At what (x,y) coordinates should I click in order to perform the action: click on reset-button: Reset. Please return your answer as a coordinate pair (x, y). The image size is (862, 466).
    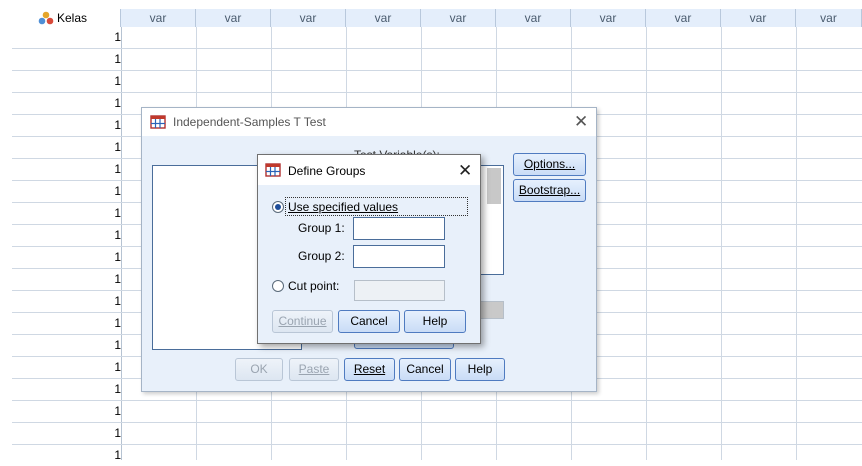
    Looking at the image, I should click on (369, 369).